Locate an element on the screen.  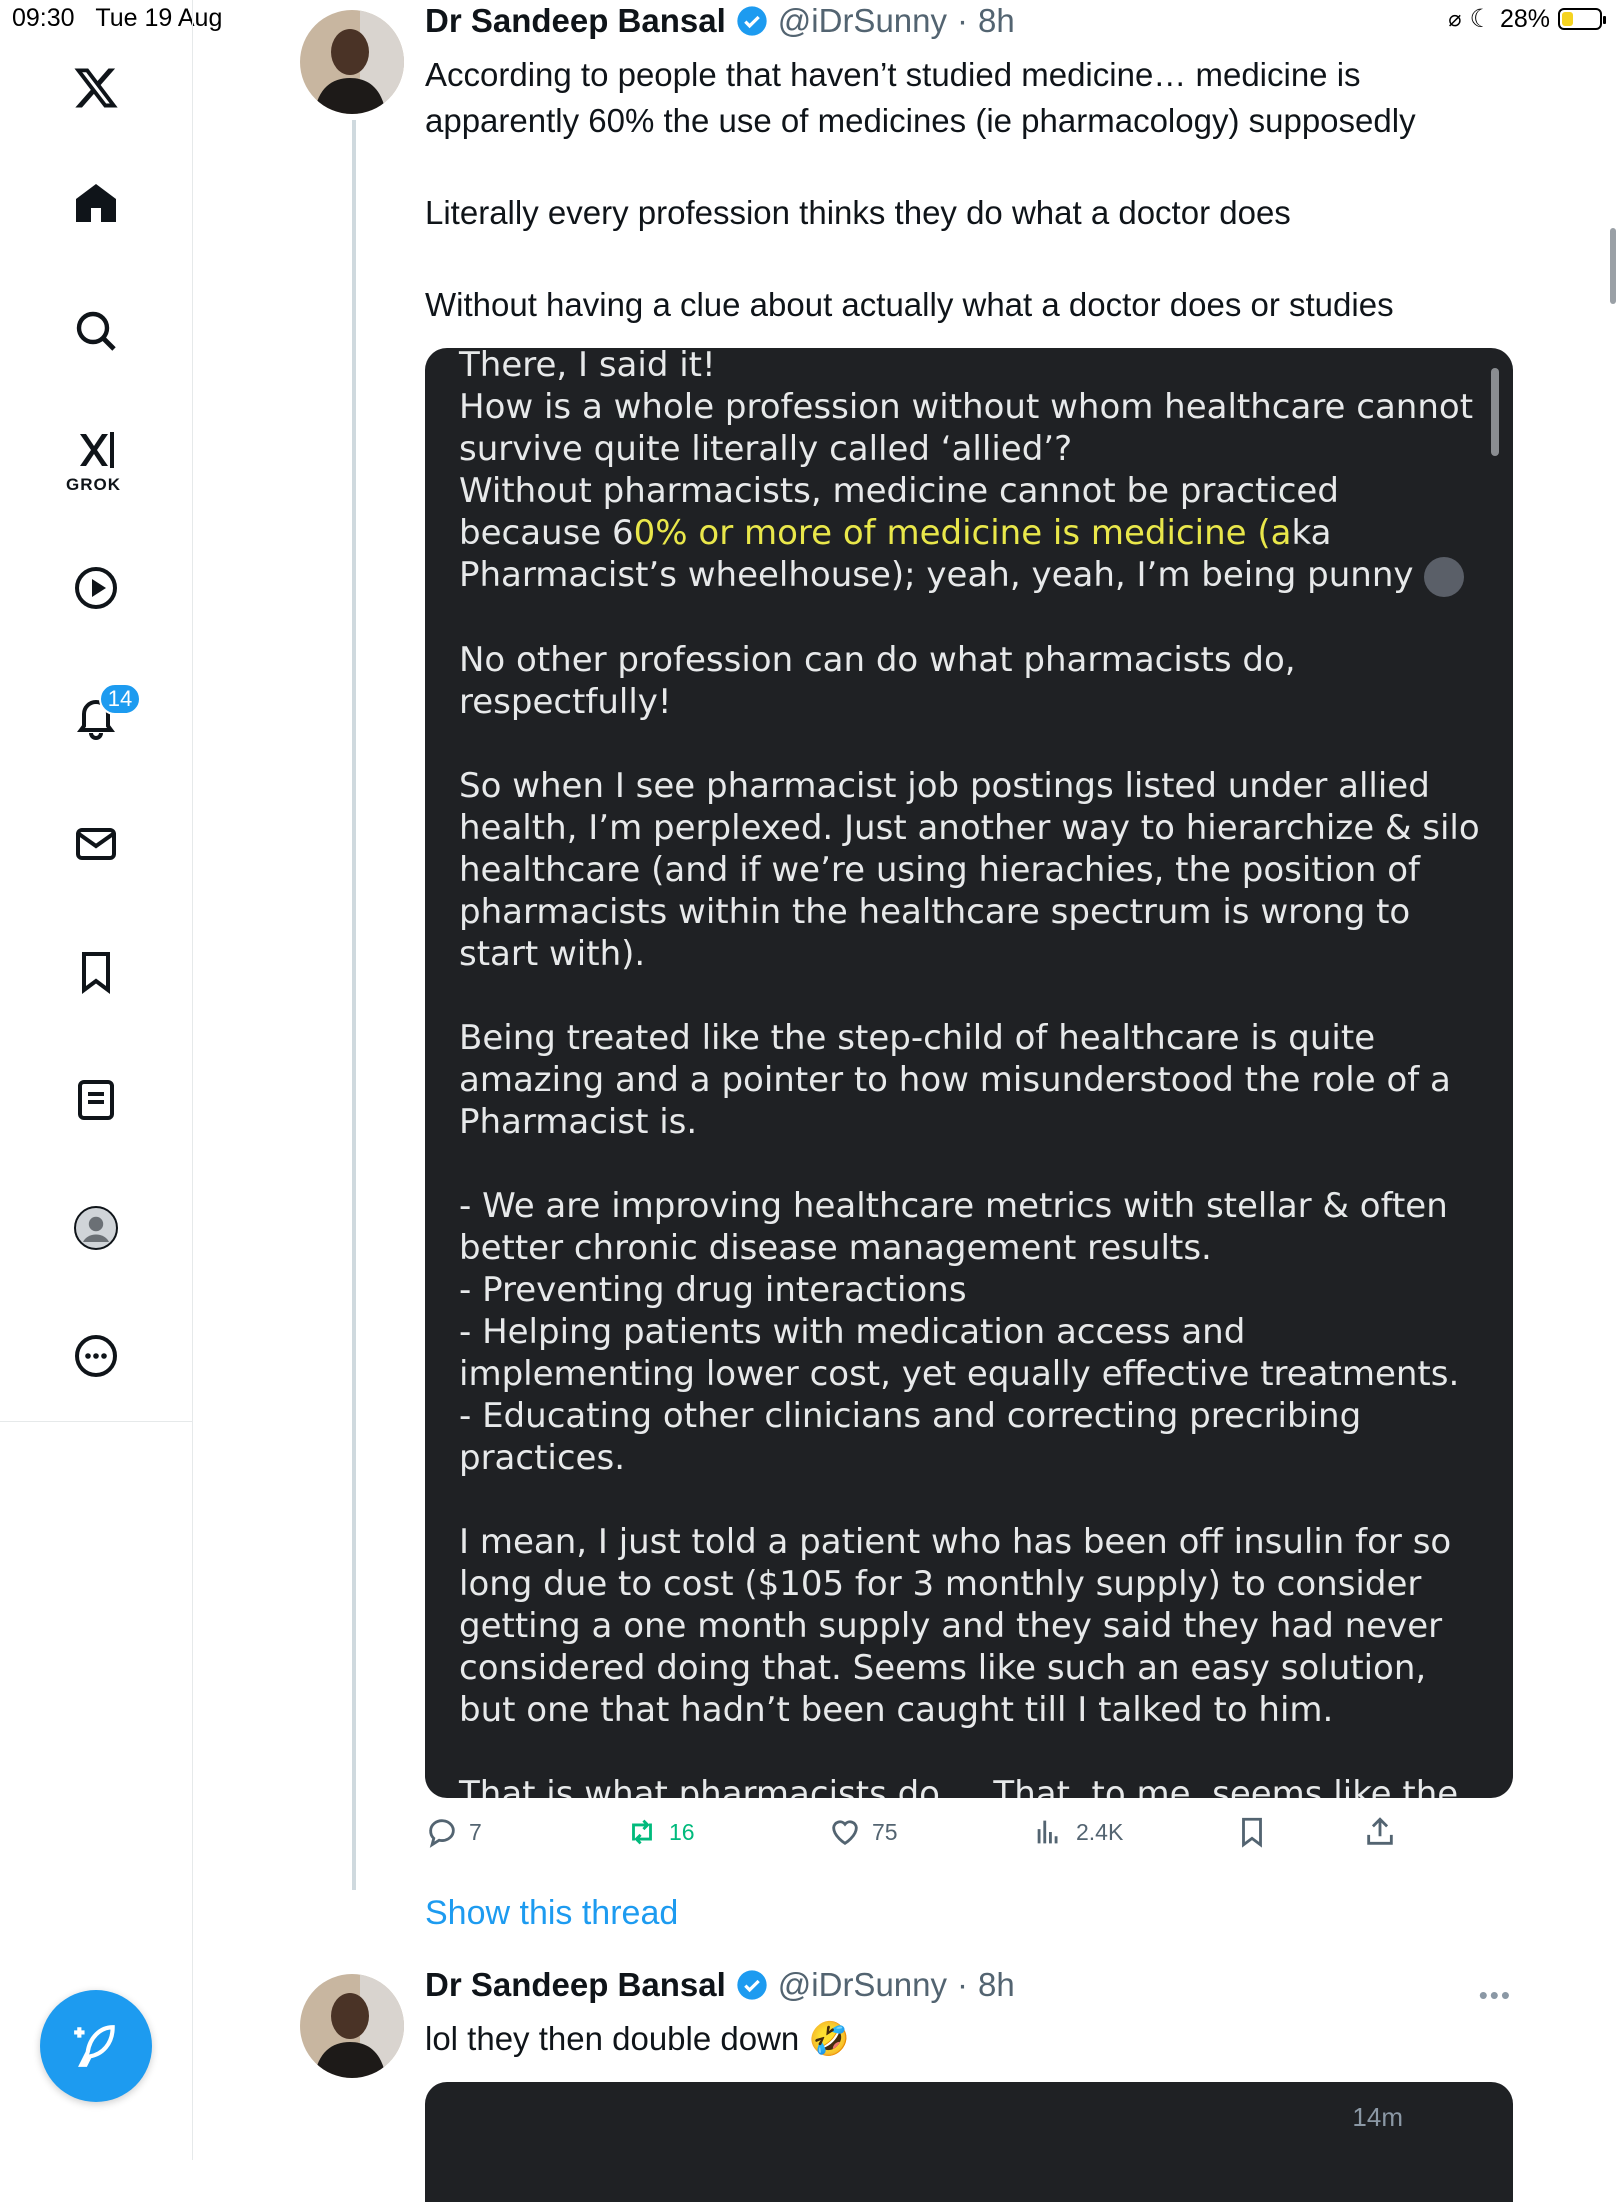
repost-count: 16 is located at coordinates (682, 1831).